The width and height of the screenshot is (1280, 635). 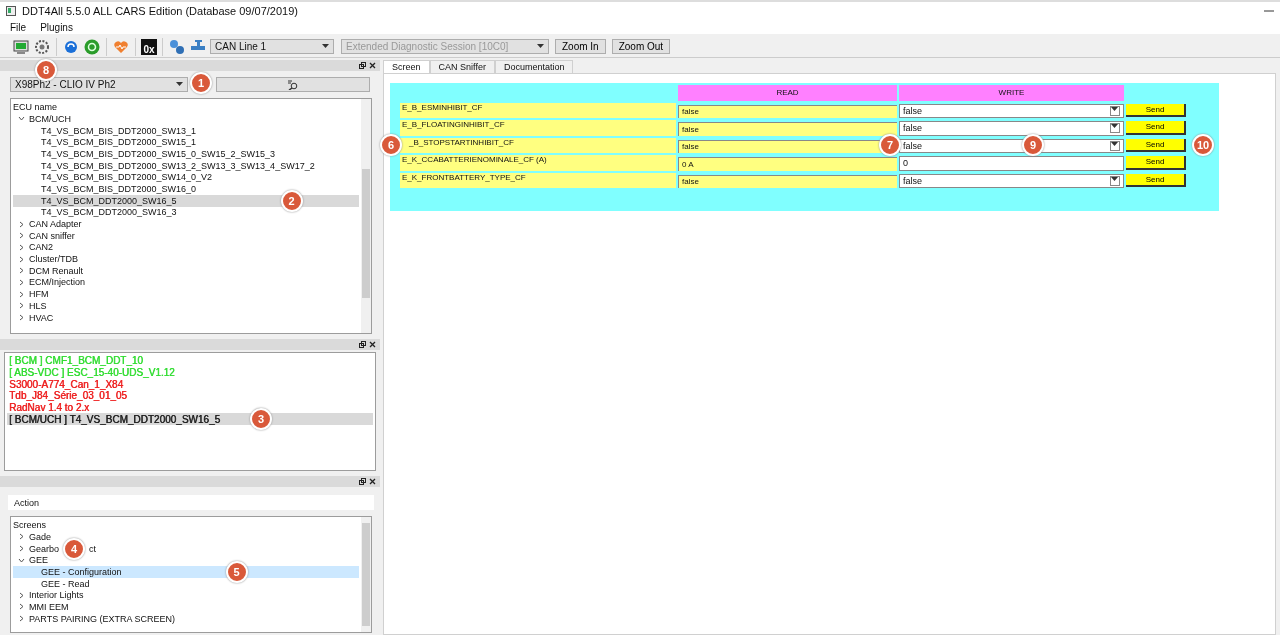 What do you see at coordinates (11, 11) in the screenshot?
I see `app-icon` at bounding box center [11, 11].